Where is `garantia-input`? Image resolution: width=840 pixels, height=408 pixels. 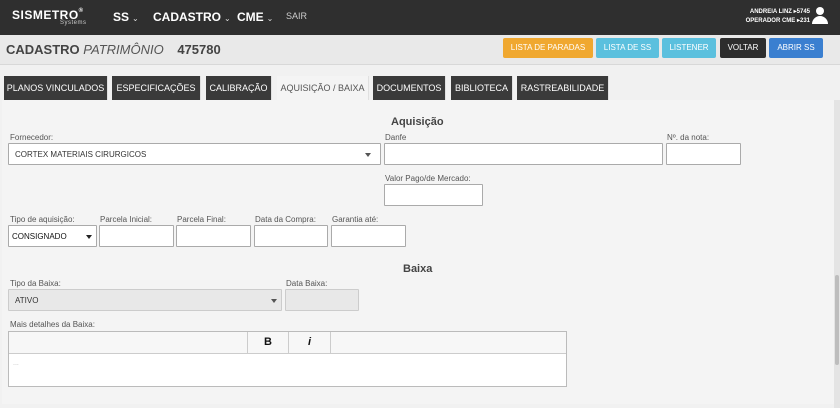 garantia-input is located at coordinates (368, 236).